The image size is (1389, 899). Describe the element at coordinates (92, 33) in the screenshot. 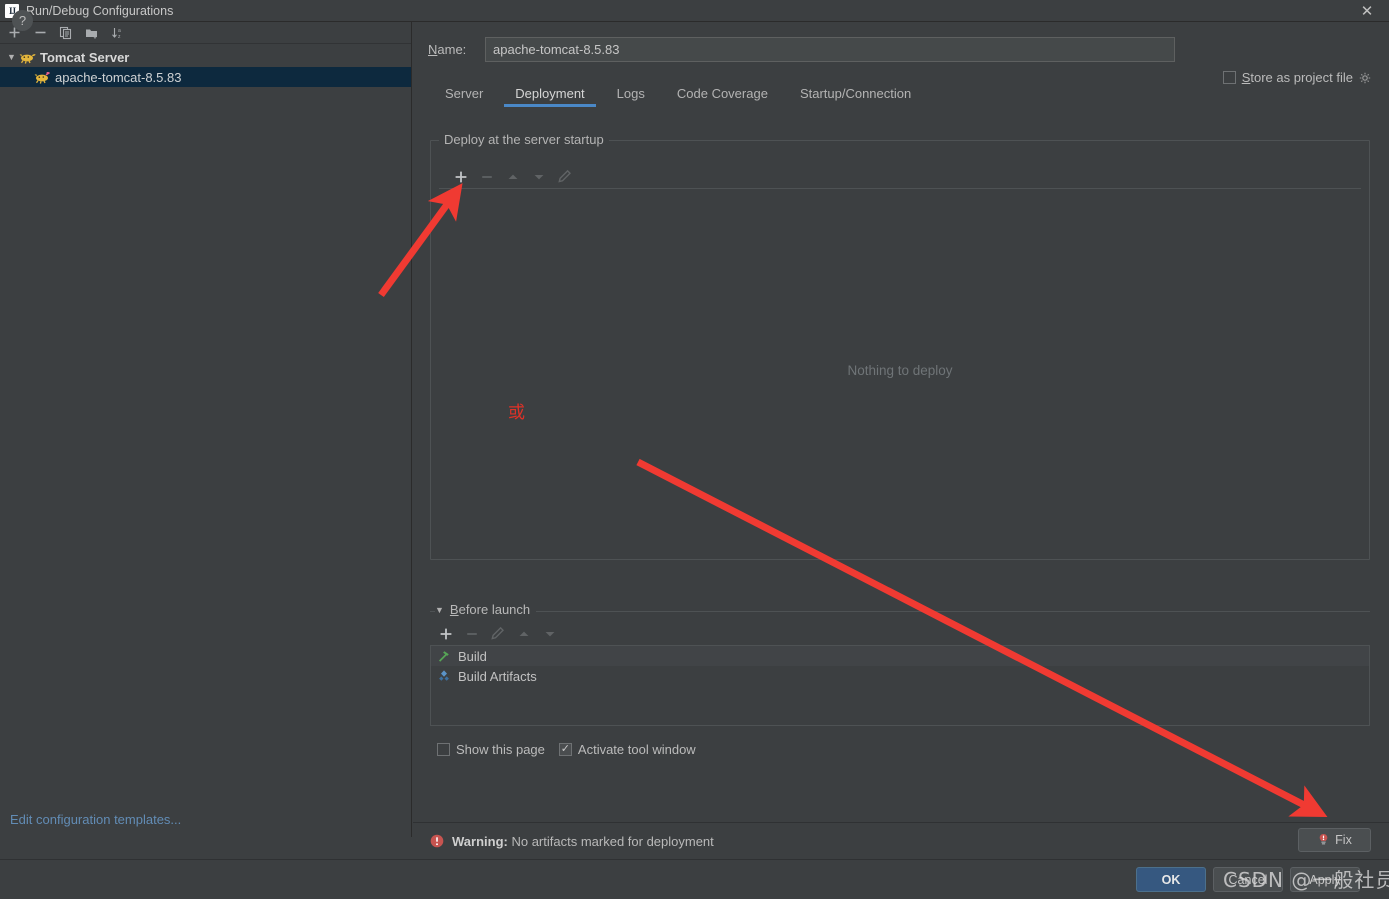

I see `folder-add-icon` at that location.